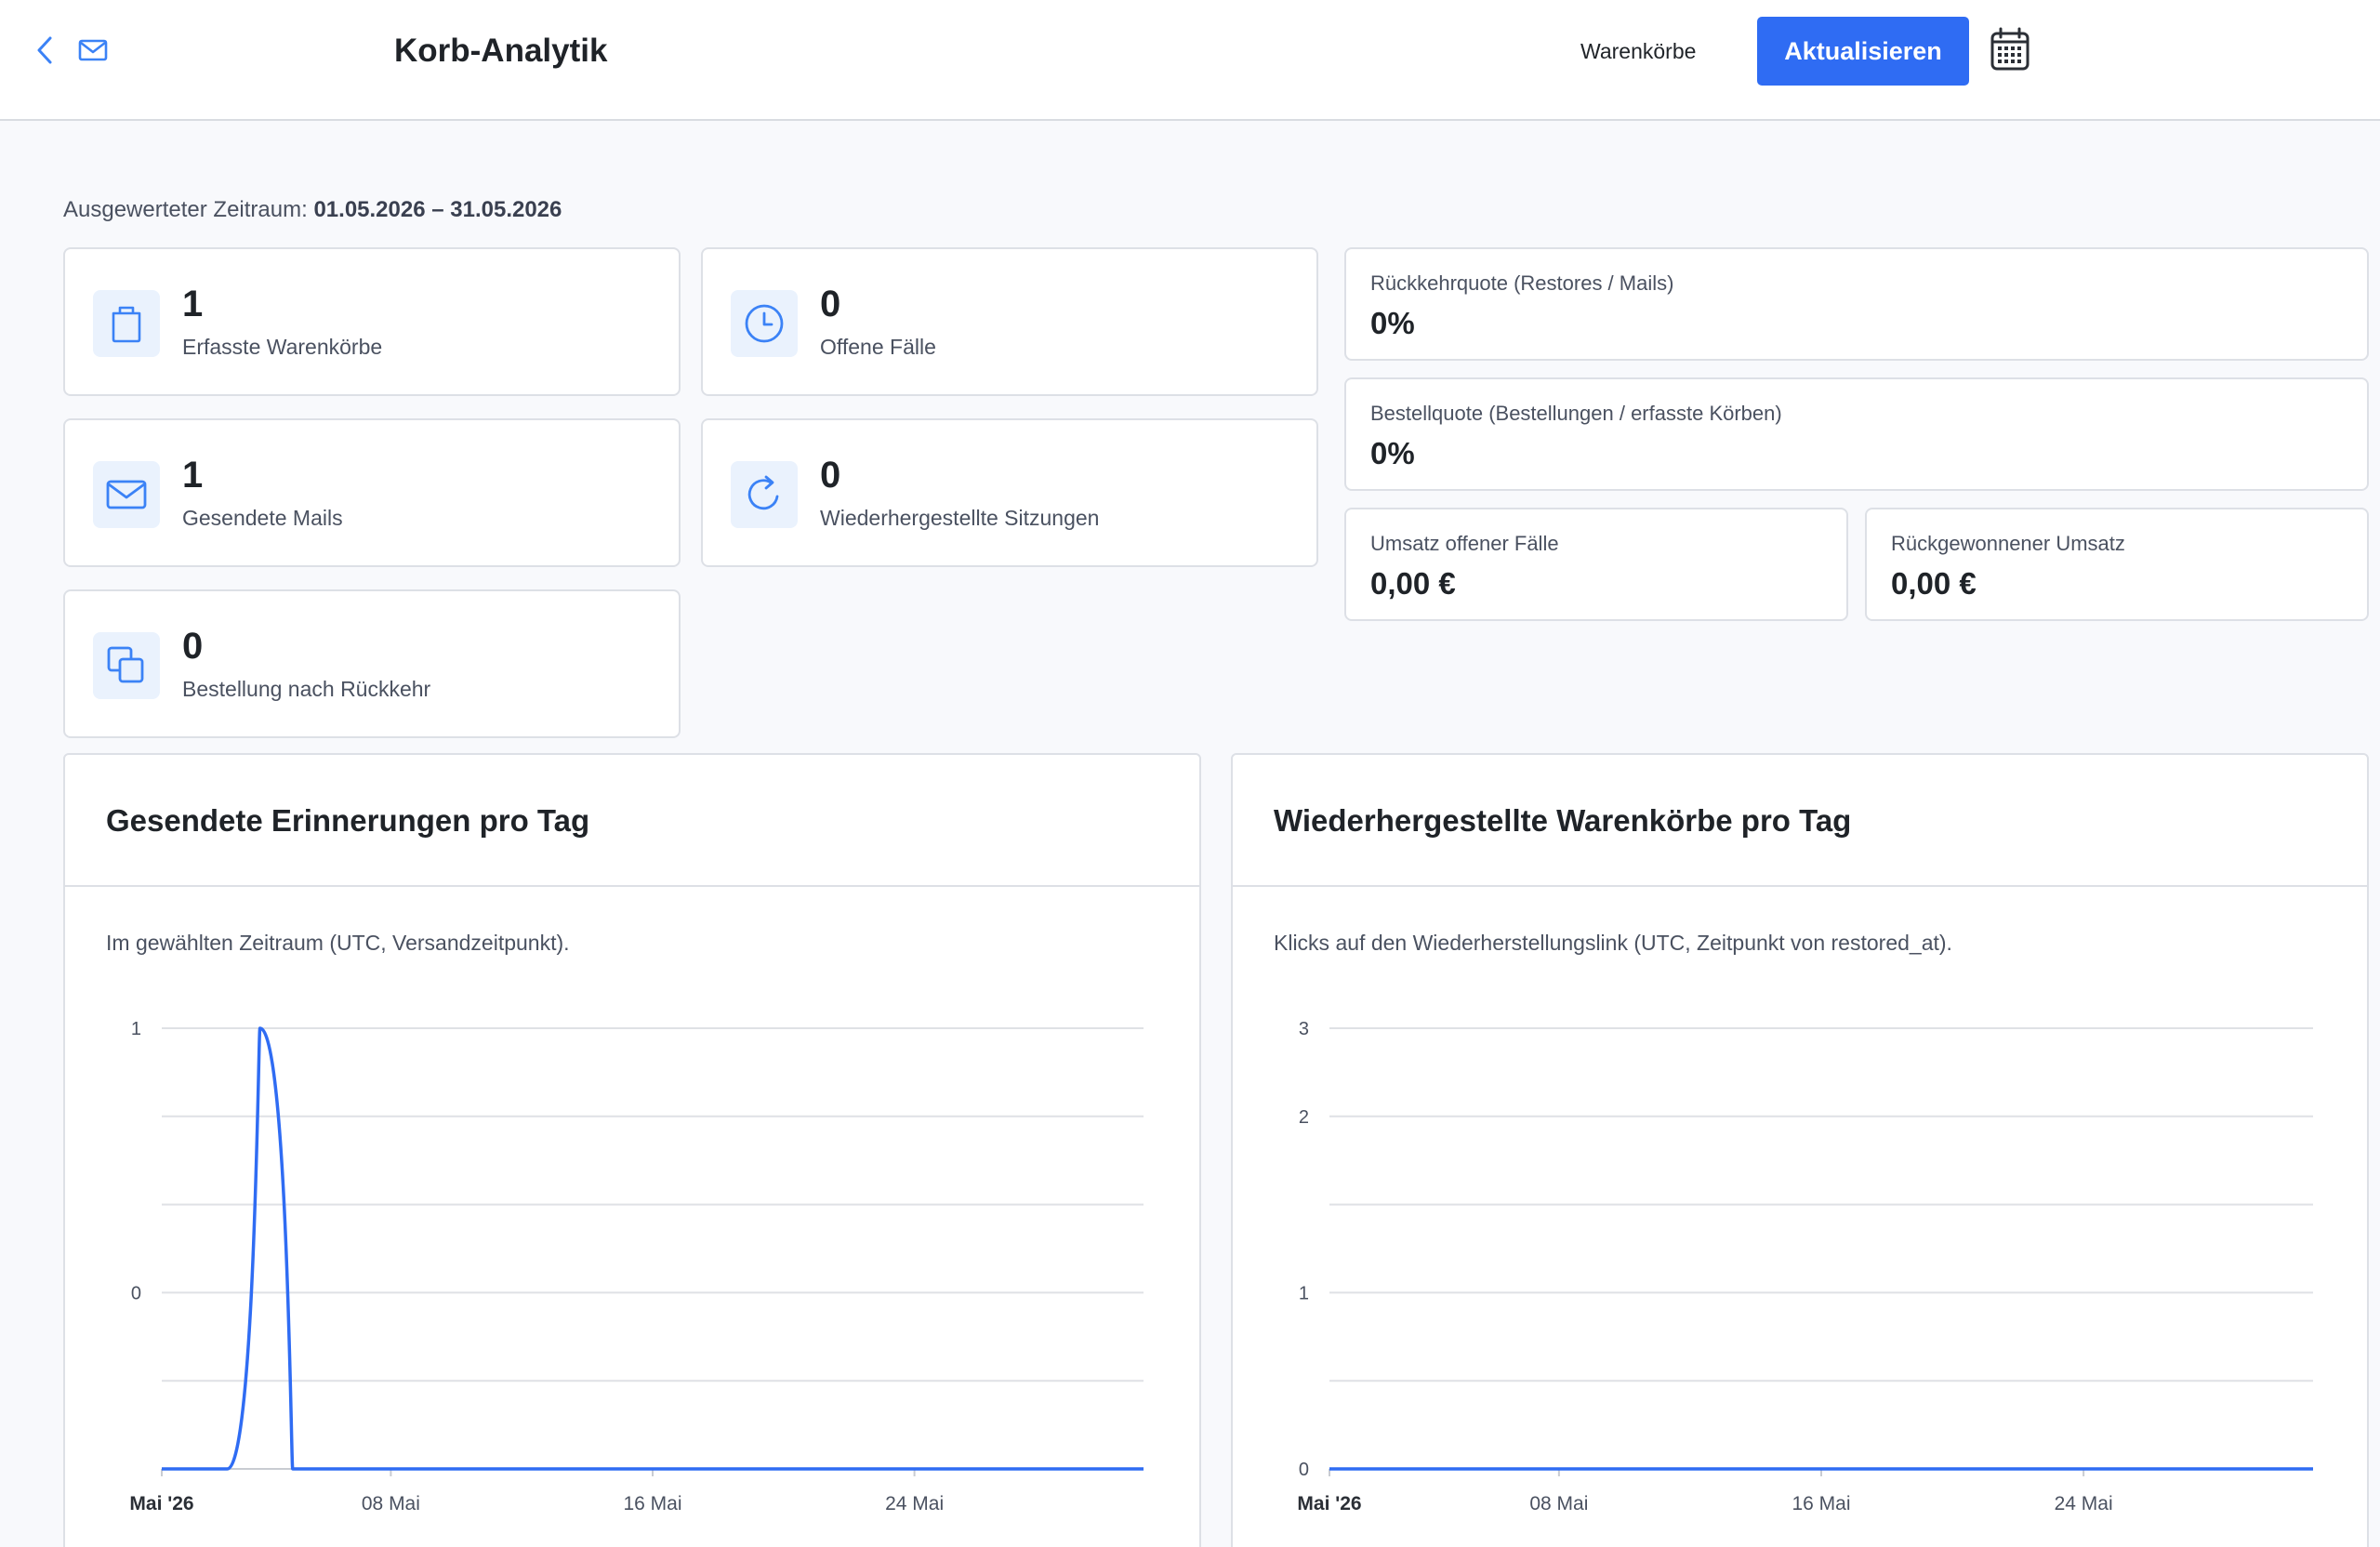  What do you see at coordinates (878, 347) in the screenshot?
I see `stat-label: Offene Fälle` at bounding box center [878, 347].